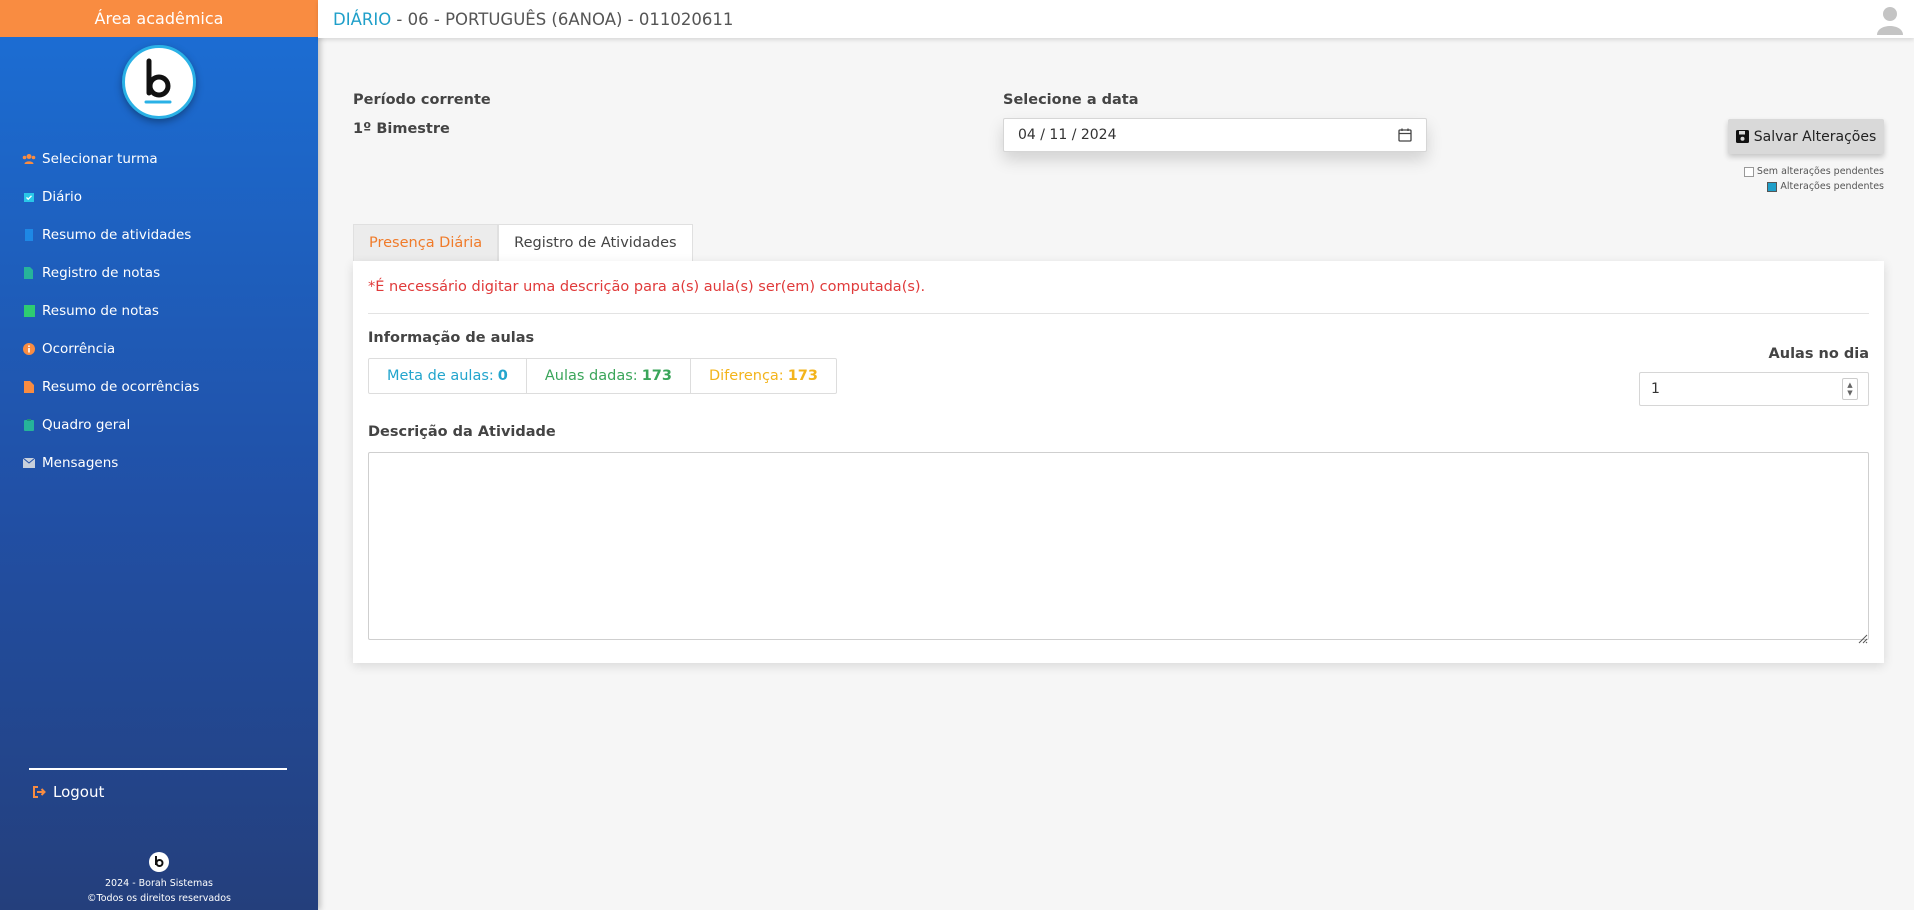  What do you see at coordinates (1818, 354) in the screenshot?
I see `aulas-no-dia-label: Aulas no dia` at bounding box center [1818, 354].